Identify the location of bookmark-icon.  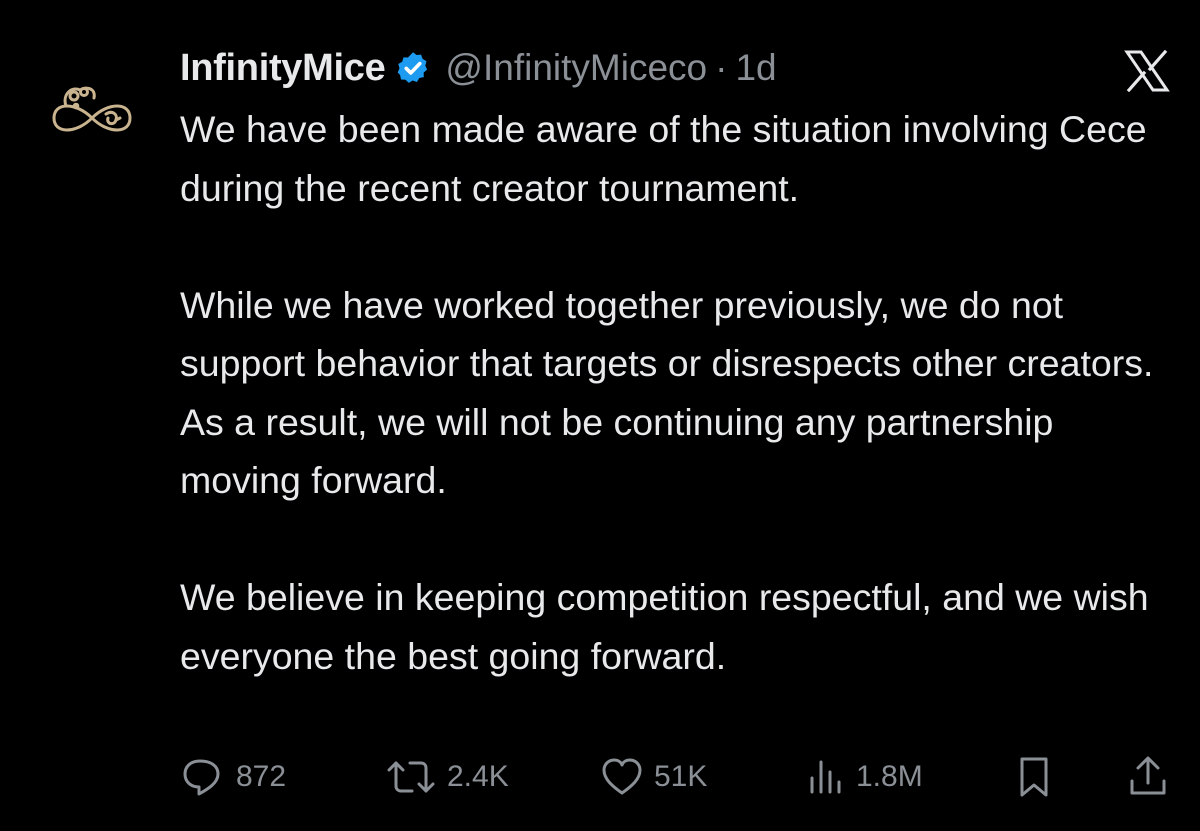
(1034, 777).